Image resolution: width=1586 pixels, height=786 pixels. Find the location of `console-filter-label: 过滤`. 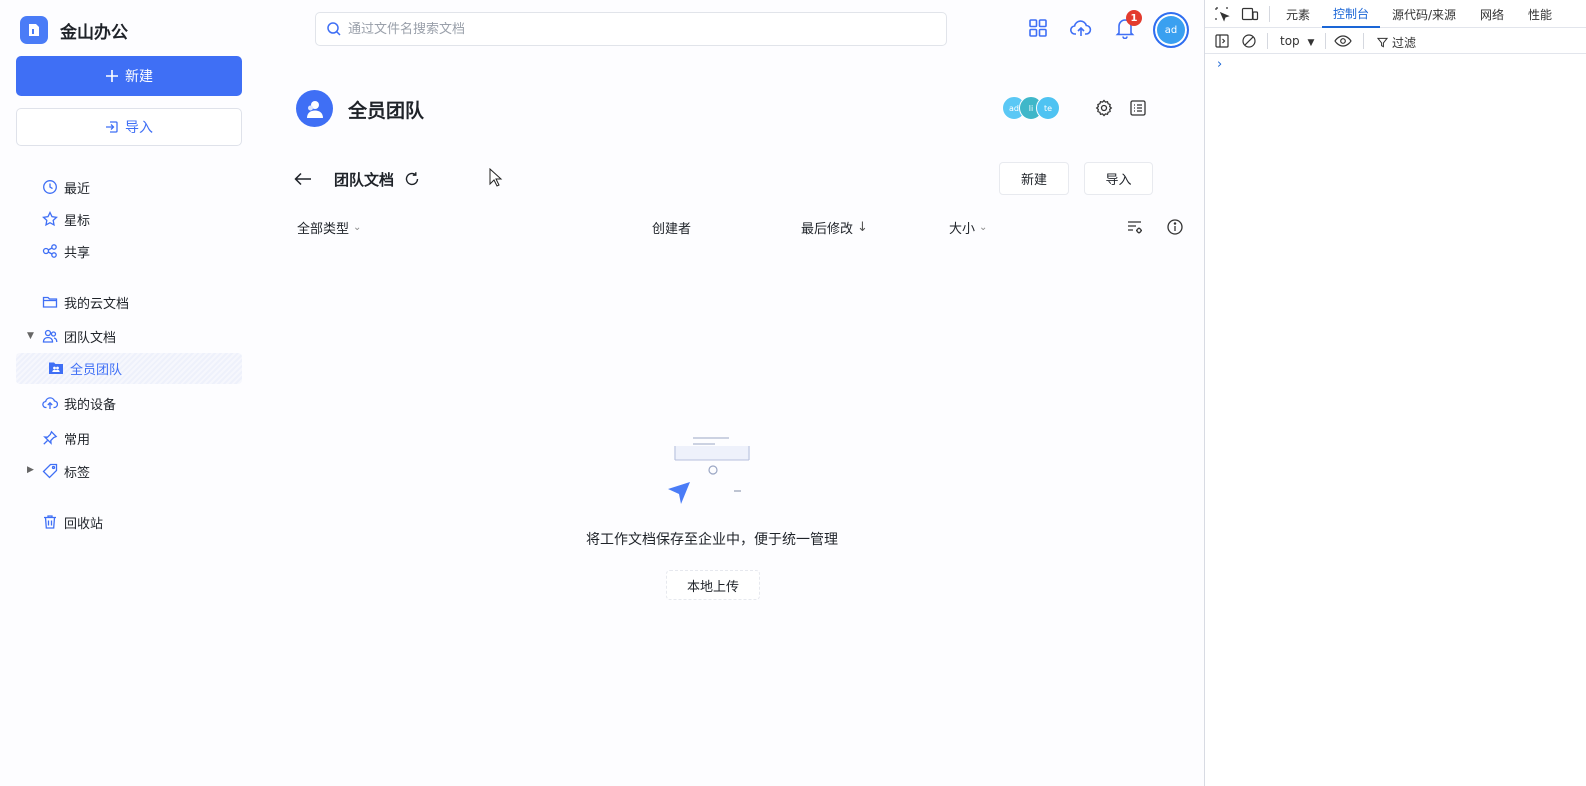

console-filter-label: 过滤 is located at coordinates (1404, 43).